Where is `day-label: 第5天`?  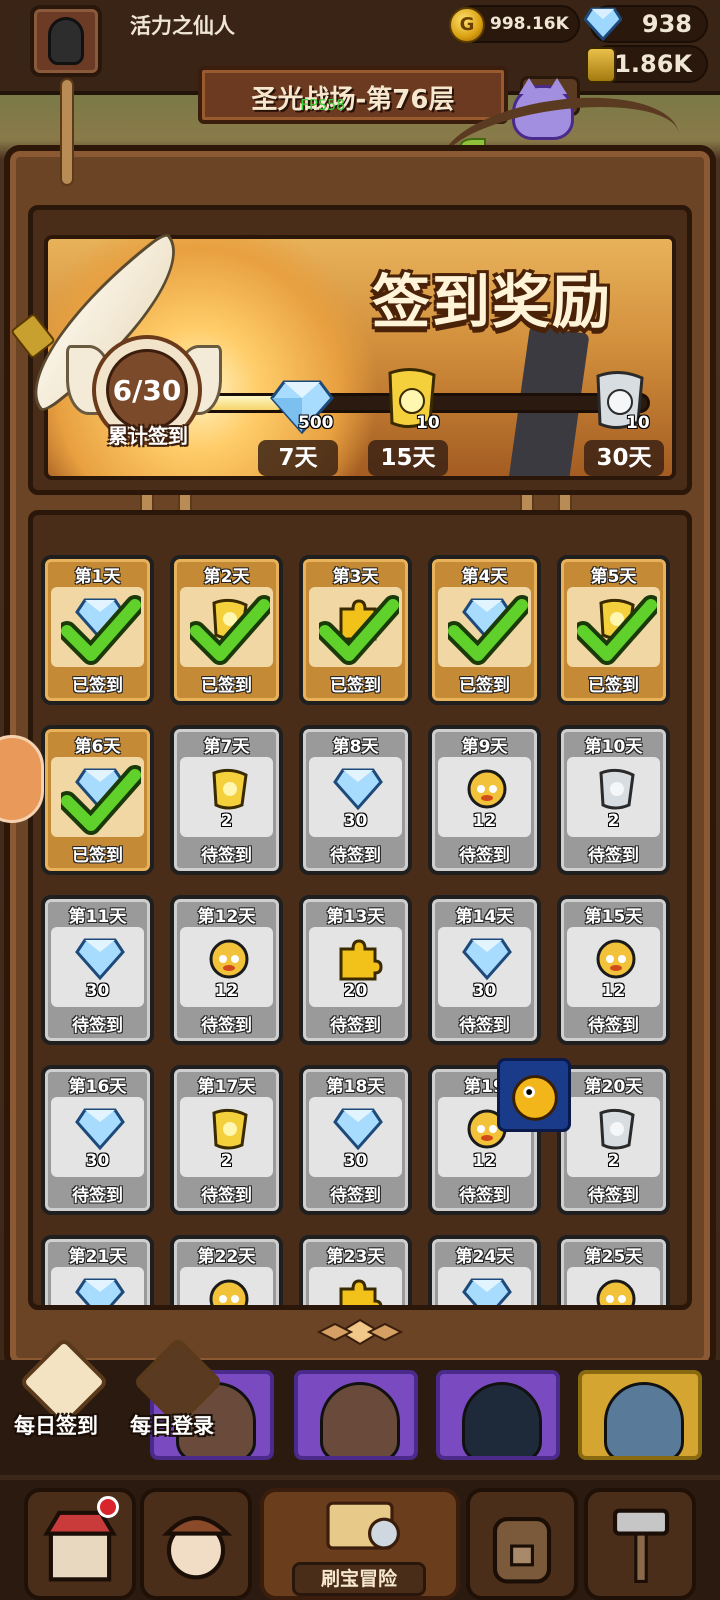
day-label: 第5天 is located at coordinates (613, 577).